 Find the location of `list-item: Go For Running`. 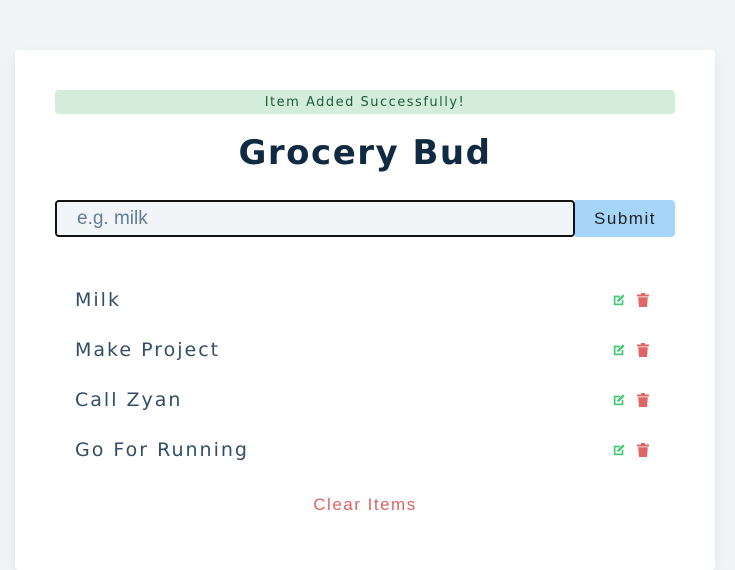

list-item: Go For Running is located at coordinates (365, 450).